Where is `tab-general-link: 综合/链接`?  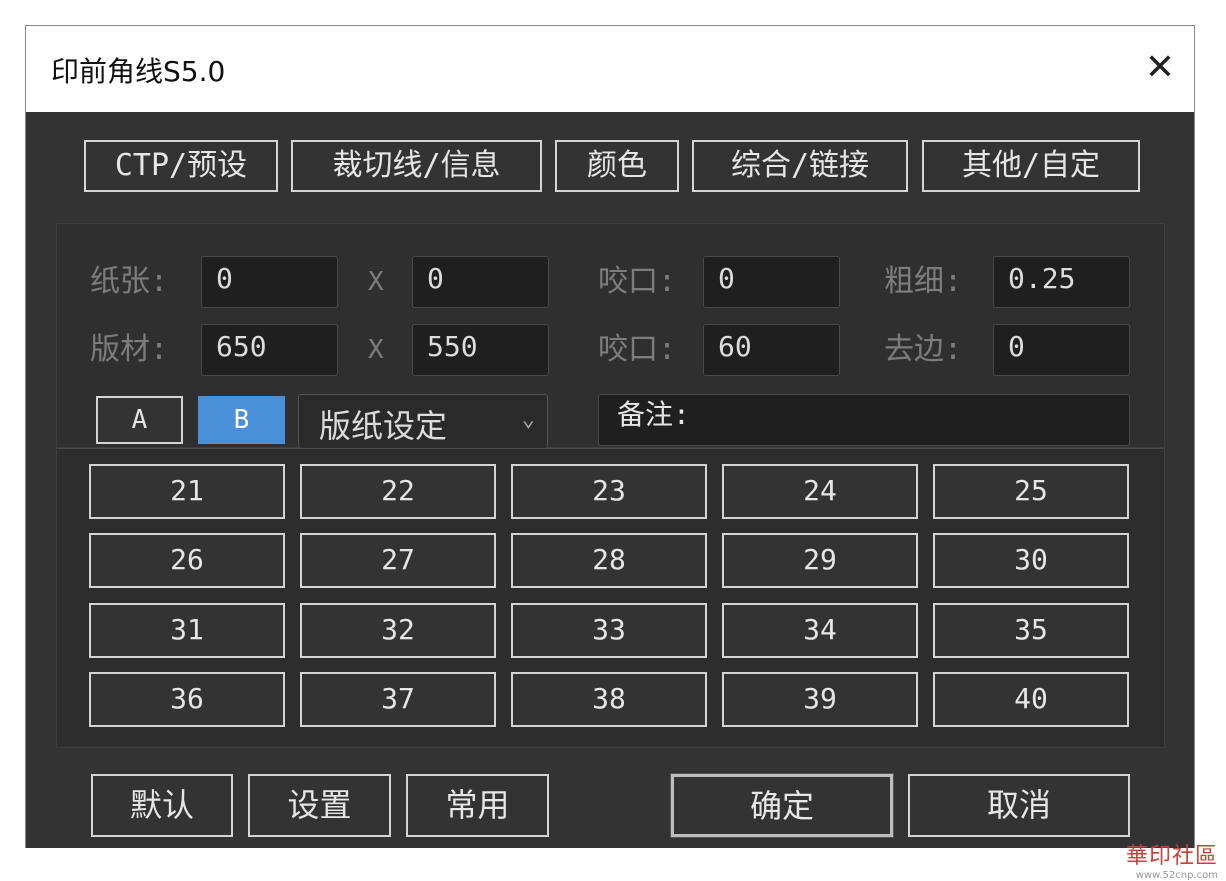 tab-general-link: 综合/链接 is located at coordinates (800, 166).